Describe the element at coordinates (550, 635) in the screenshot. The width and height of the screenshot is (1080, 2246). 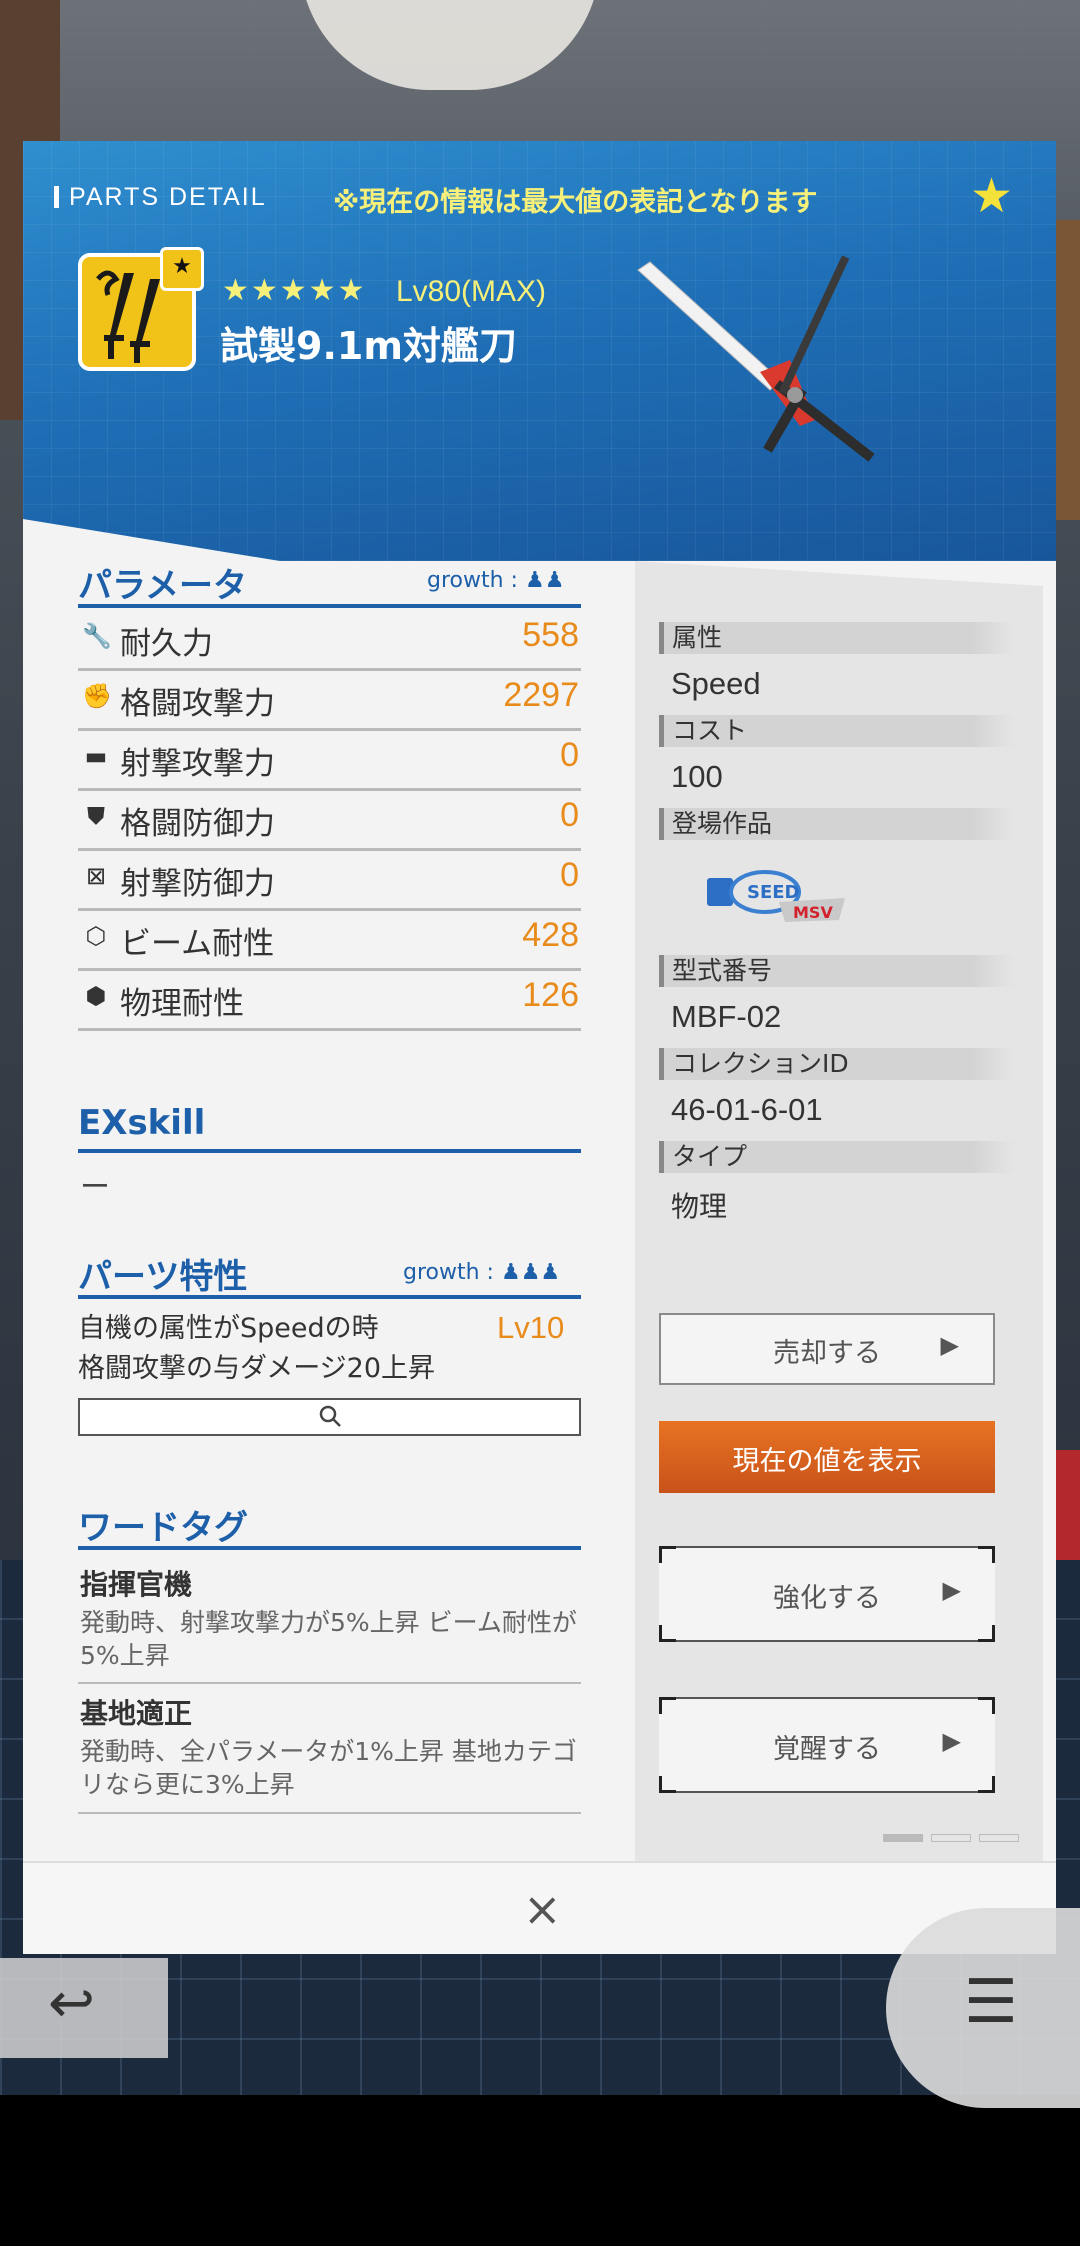
I see `param-value: 558` at that location.